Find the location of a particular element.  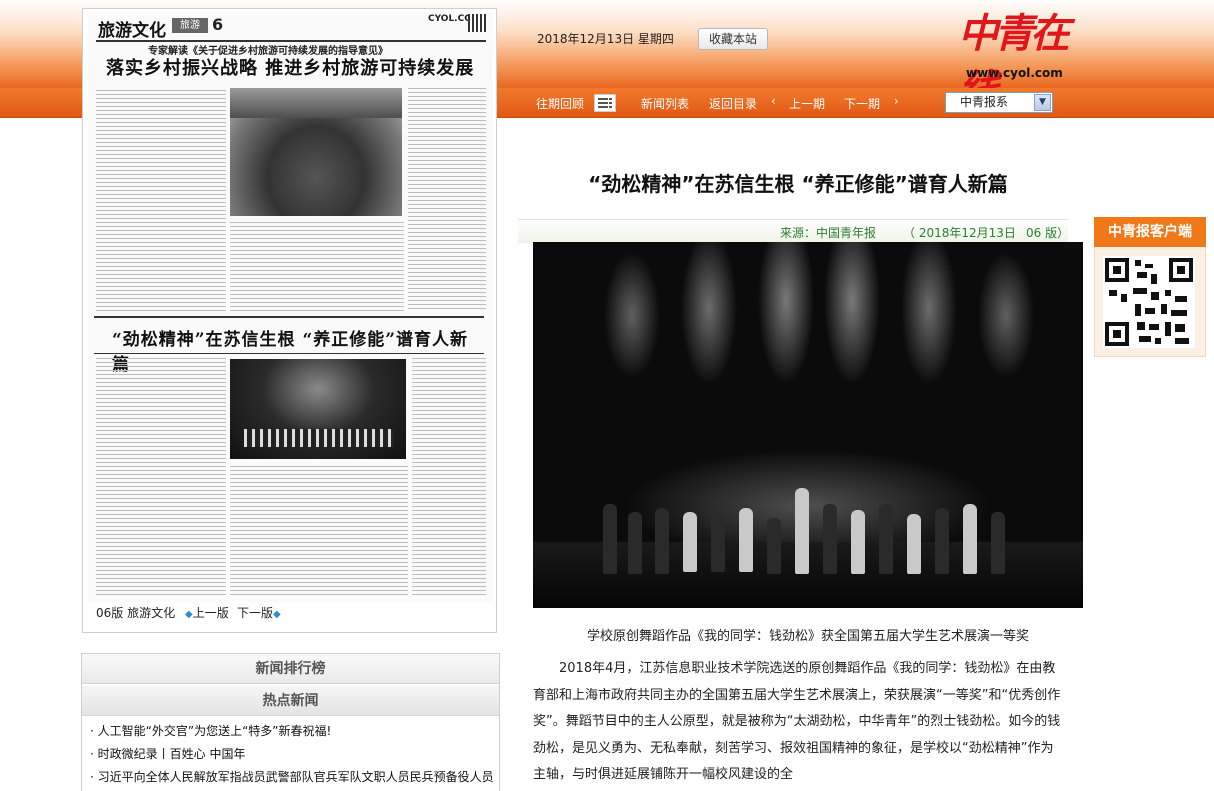

paper-qr-icon is located at coordinates (477, 23).